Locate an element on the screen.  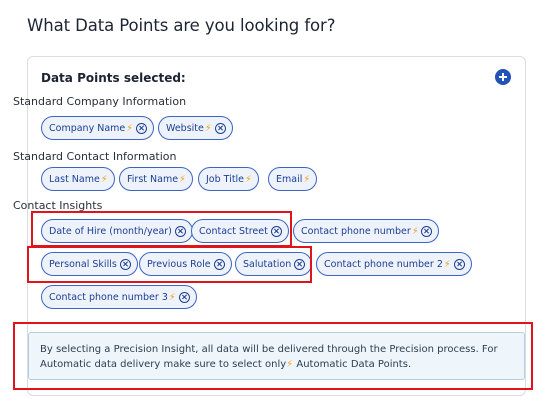
chip-contact-phone-number-3: Contact phone number 3 ⚡ is located at coordinates (119, 297).